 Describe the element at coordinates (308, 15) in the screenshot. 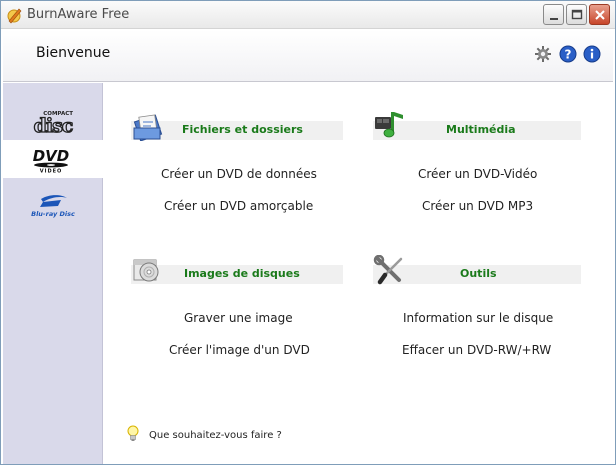

I see `title-bar: BurnAware Free` at that location.